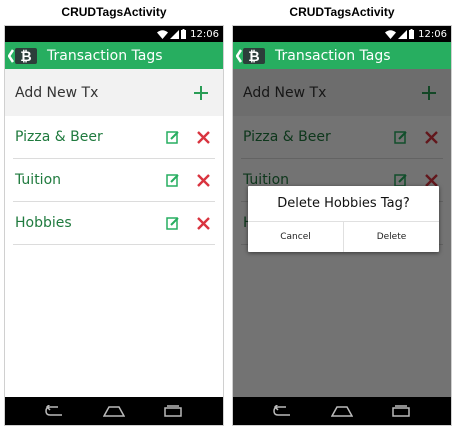 The width and height of the screenshot is (456, 431). What do you see at coordinates (342, 12) in the screenshot?
I see `screen-caption-right: CRUDTagsActivity` at bounding box center [342, 12].